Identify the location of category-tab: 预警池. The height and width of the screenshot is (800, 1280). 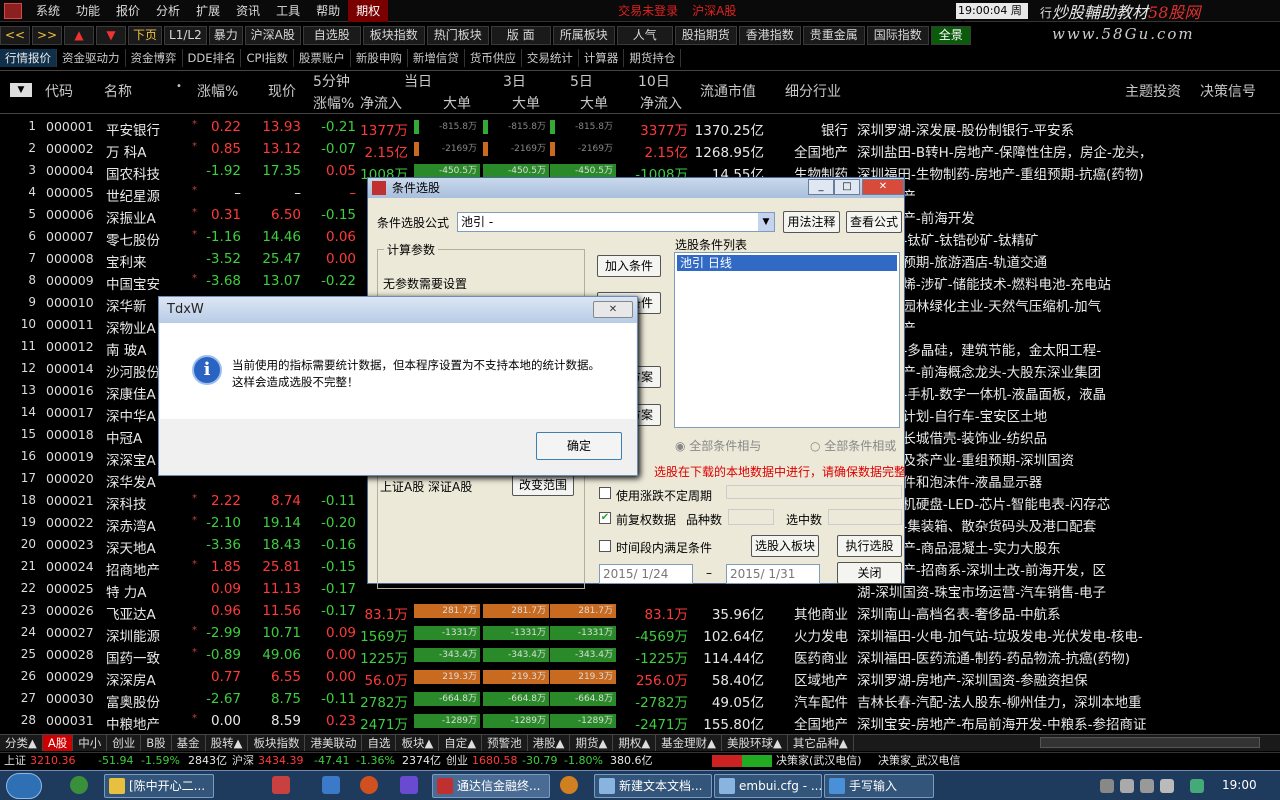
(505, 743).